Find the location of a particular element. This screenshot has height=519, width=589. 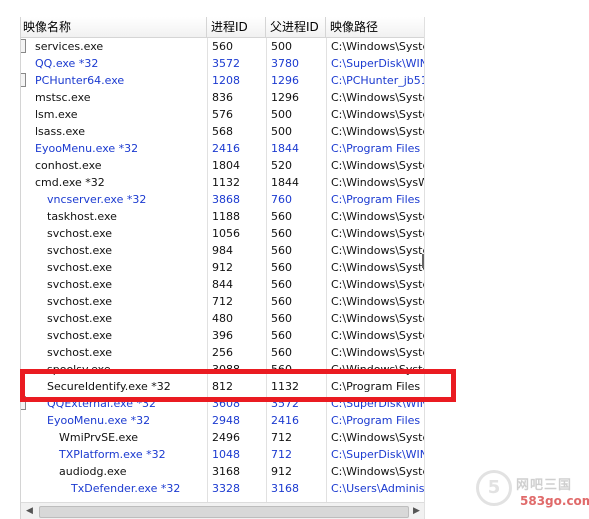

process-parent-pid: 2416 is located at coordinates (285, 420).